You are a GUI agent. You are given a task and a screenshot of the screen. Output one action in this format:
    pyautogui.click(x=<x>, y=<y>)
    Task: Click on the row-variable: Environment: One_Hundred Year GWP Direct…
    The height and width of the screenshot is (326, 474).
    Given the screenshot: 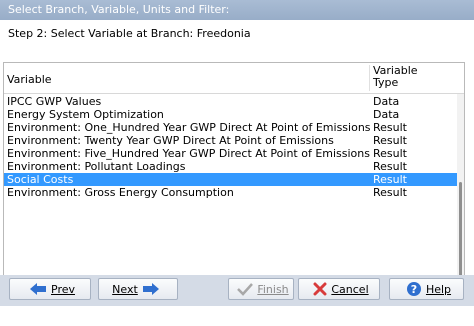 What is the action you would take?
    pyautogui.click(x=189, y=127)
    